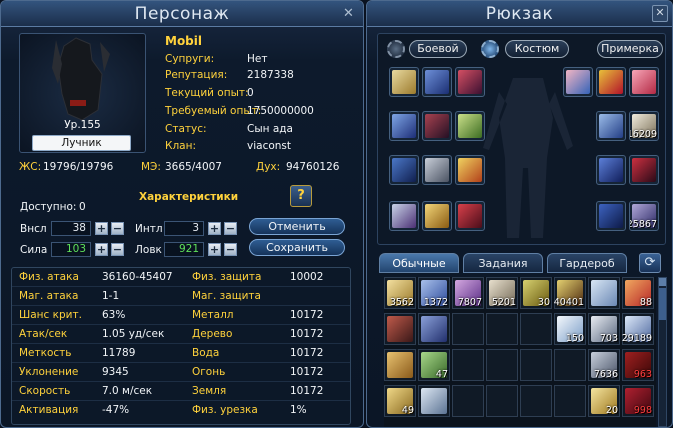 The image size is (673, 428). Describe the element at coordinates (181, 372) in the screenshot. I see `table-row: Уклонение 9345 Огонь 10172` at that location.